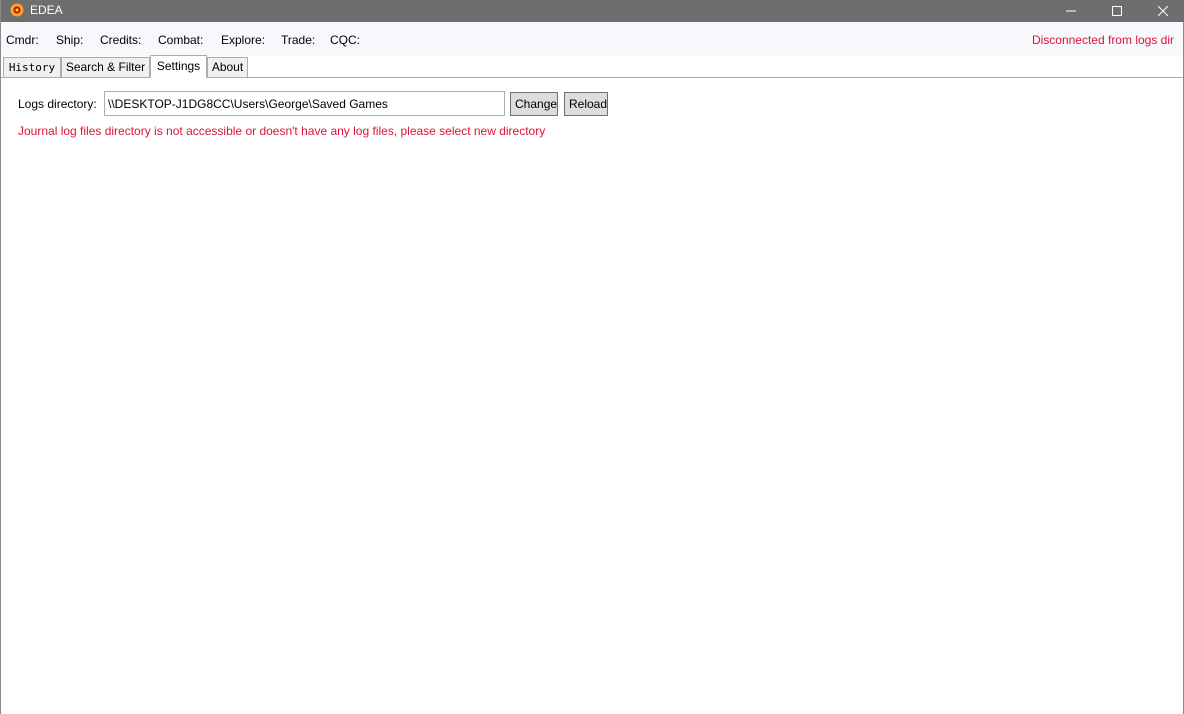 The width and height of the screenshot is (1184, 714). What do you see at coordinates (181, 40) in the screenshot?
I see `stat-combat: Combat:` at bounding box center [181, 40].